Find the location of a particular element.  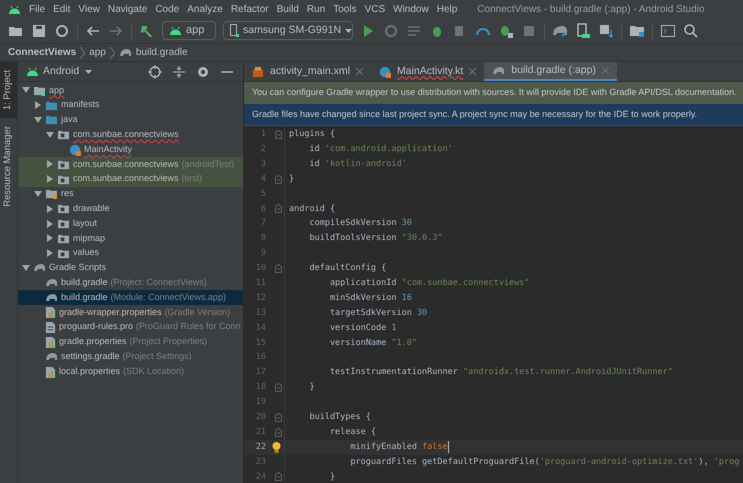

breadcrumb-item: ConnectViews is located at coordinates (42, 52).